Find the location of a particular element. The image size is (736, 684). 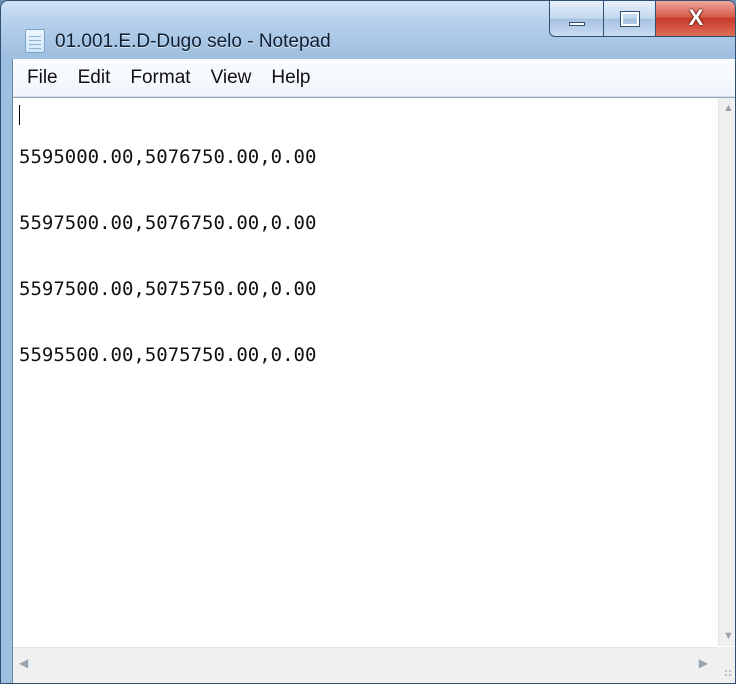

maximize-button is located at coordinates (629, 19).